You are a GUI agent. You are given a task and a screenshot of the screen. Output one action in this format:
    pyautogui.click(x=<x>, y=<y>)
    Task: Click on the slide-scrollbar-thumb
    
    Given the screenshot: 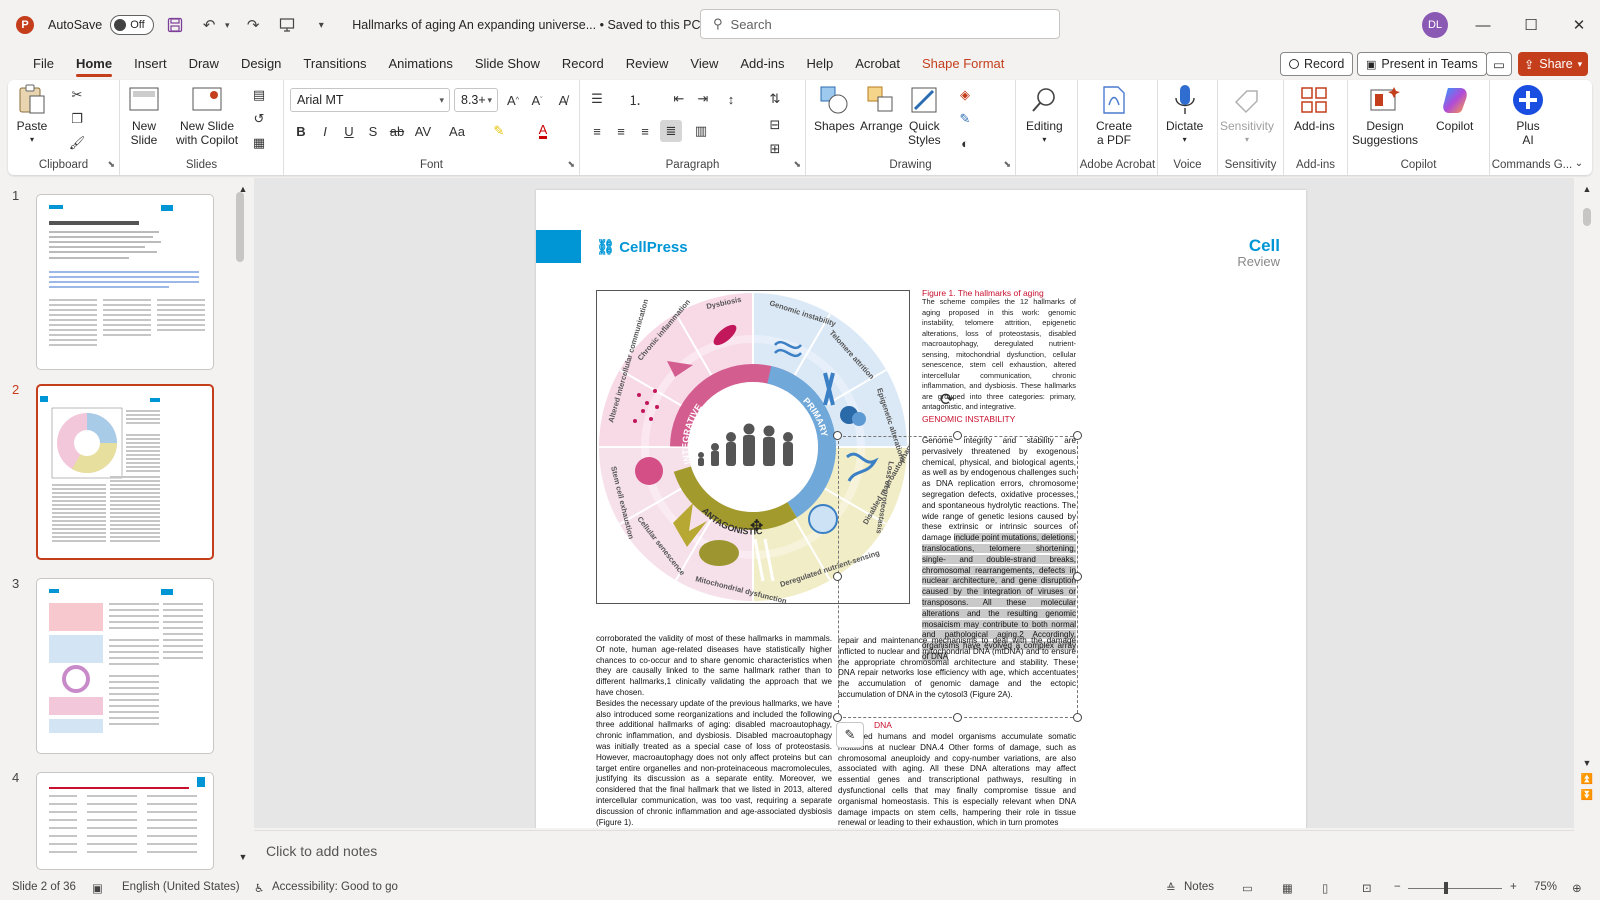 What is the action you would take?
    pyautogui.click(x=1587, y=217)
    